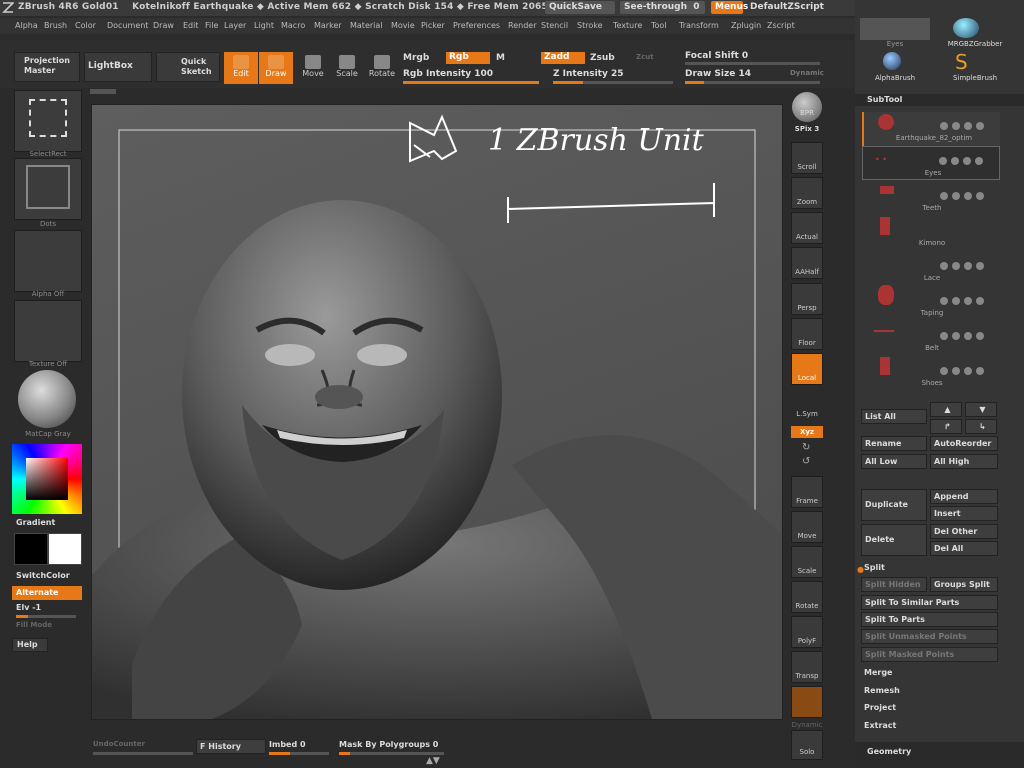 This screenshot has height=768, width=1024. Describe the element at coordinates (500, 58) in the screenshot. I see `m-button: M` at that location.